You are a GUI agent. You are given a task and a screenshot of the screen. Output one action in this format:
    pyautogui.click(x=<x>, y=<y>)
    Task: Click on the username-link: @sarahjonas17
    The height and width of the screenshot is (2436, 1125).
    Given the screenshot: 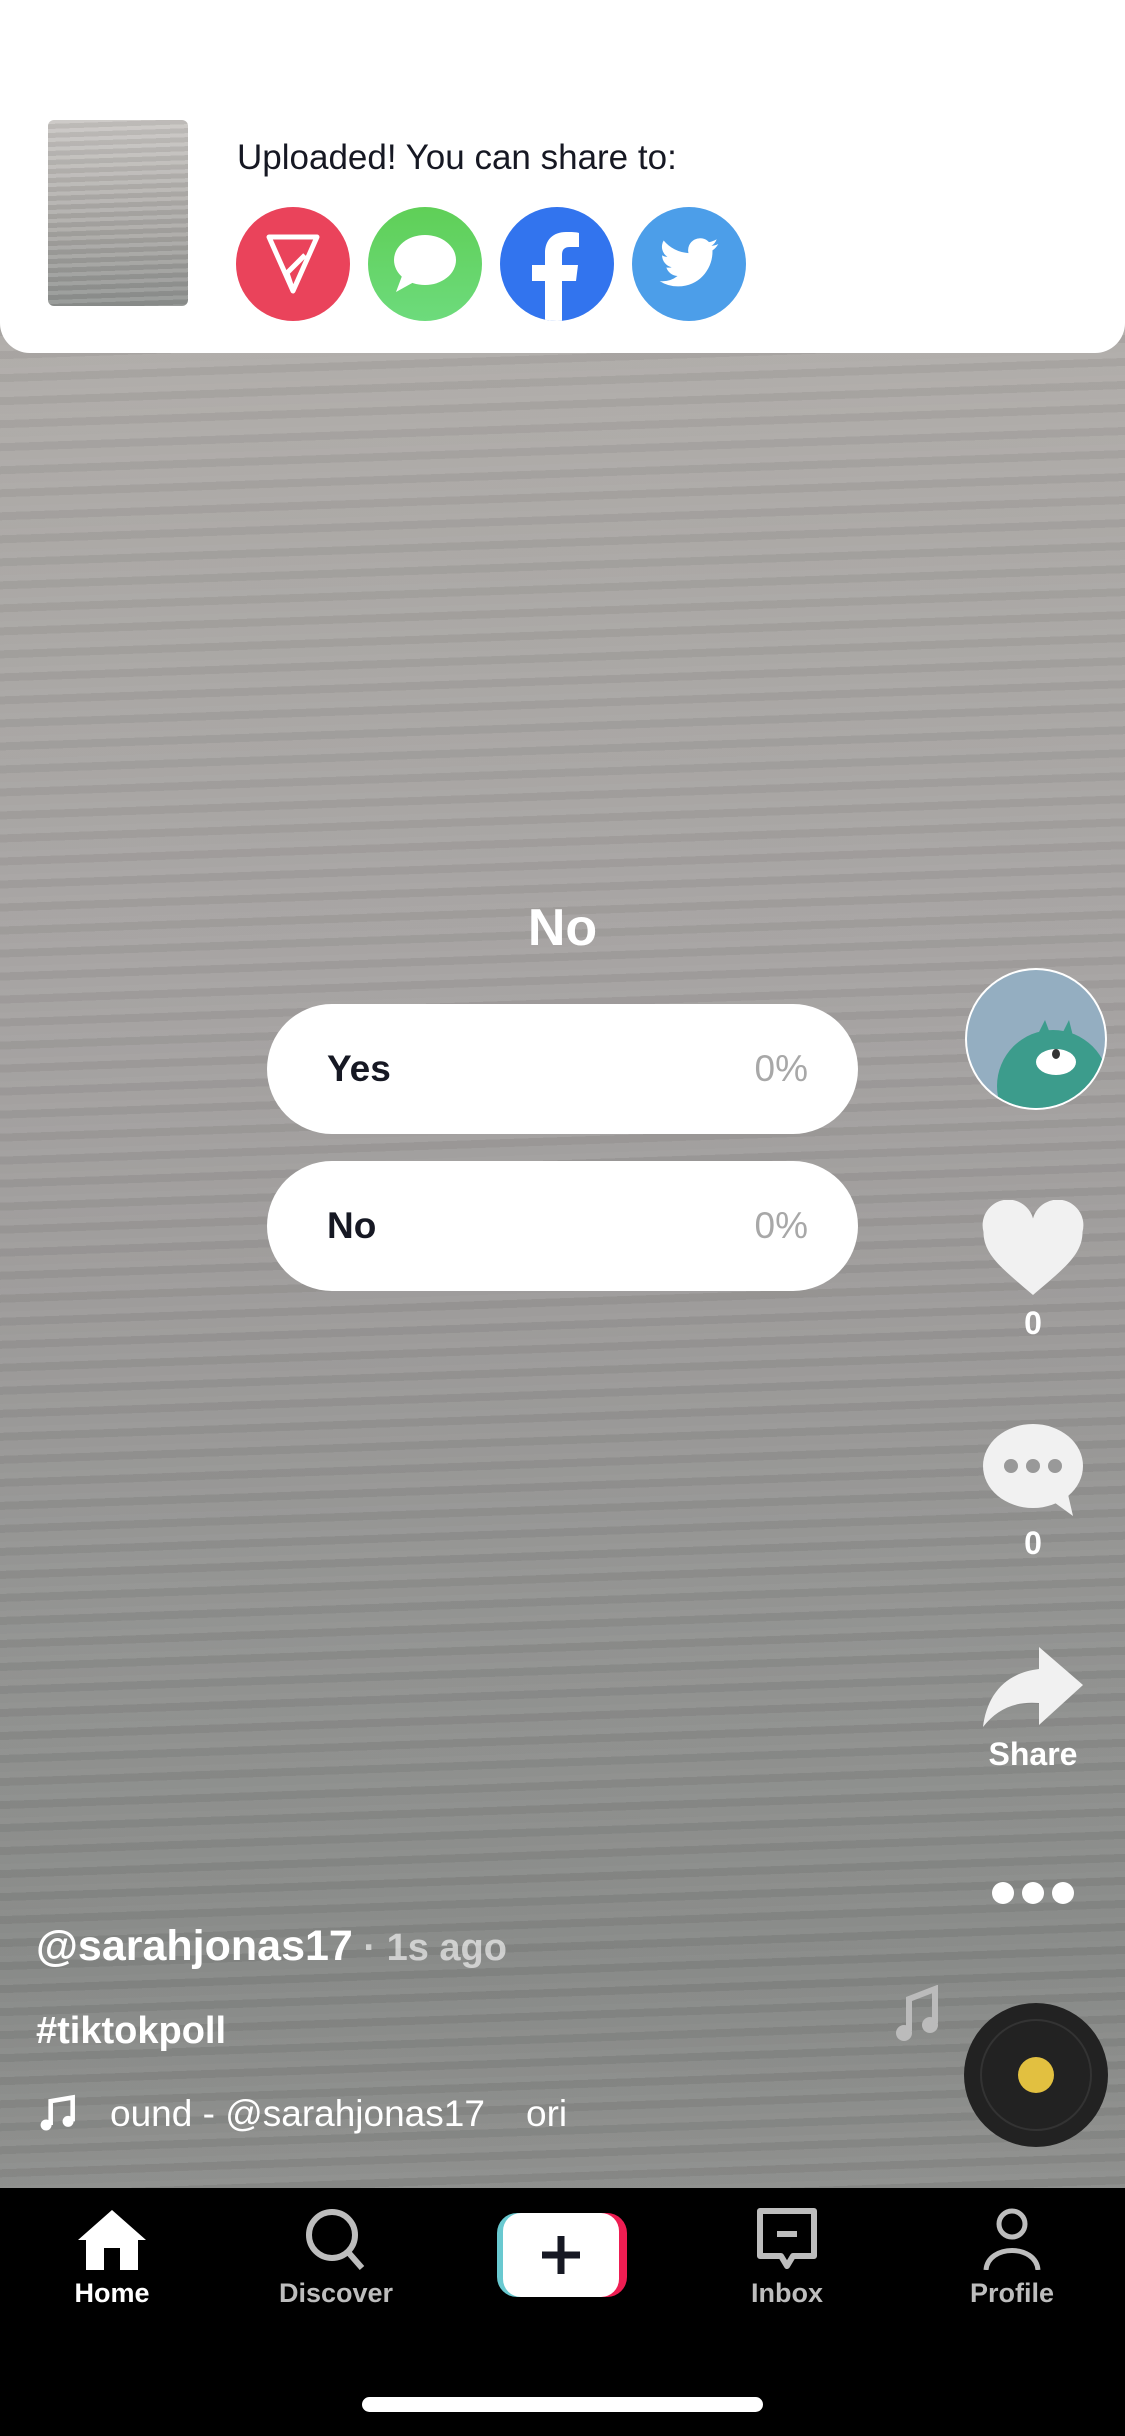 What is the action you would take?
    pyautogui.click(x=194, y=1946)
    